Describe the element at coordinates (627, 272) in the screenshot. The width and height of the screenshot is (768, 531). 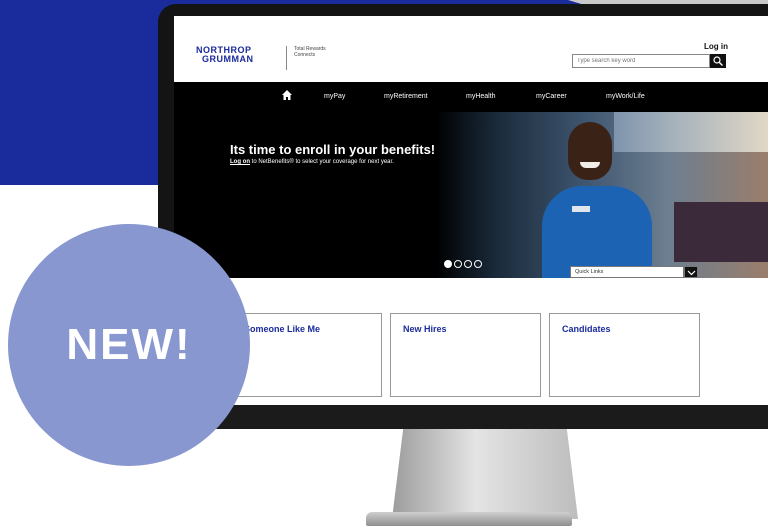
I see `quick-links-select: Quick Links` at that location.